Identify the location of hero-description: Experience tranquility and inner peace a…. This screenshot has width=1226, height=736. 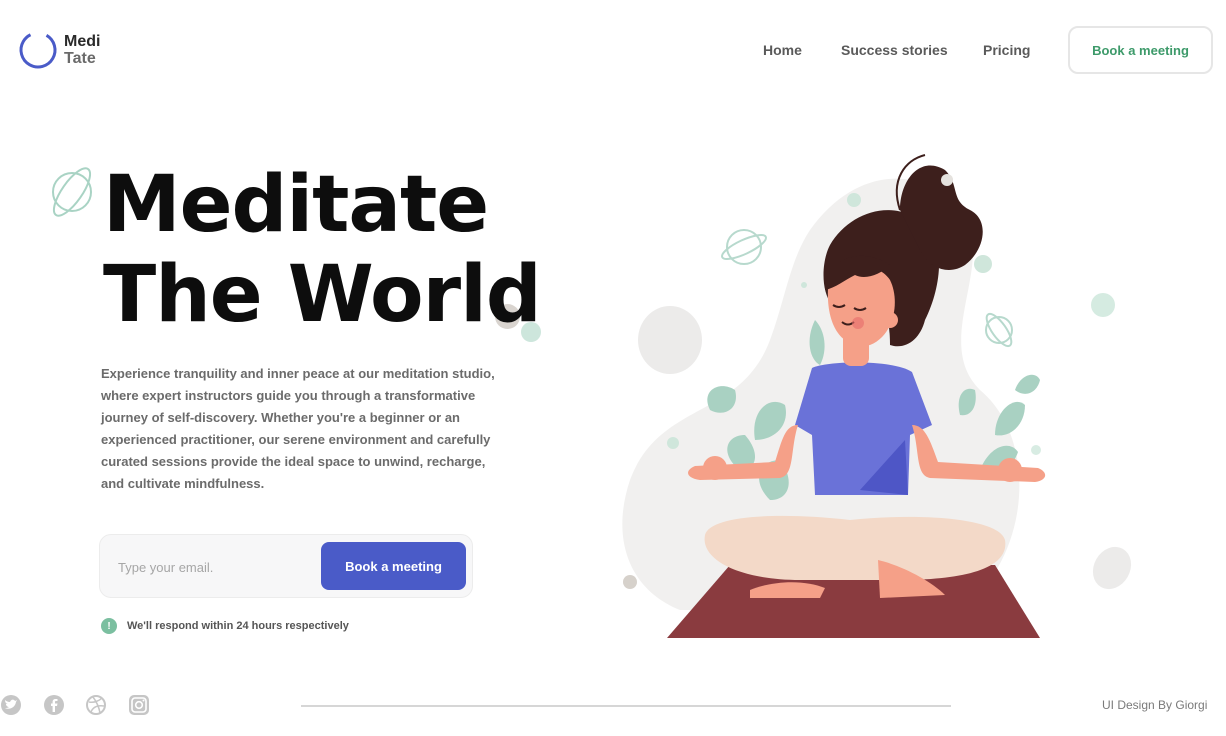
(298, 428).